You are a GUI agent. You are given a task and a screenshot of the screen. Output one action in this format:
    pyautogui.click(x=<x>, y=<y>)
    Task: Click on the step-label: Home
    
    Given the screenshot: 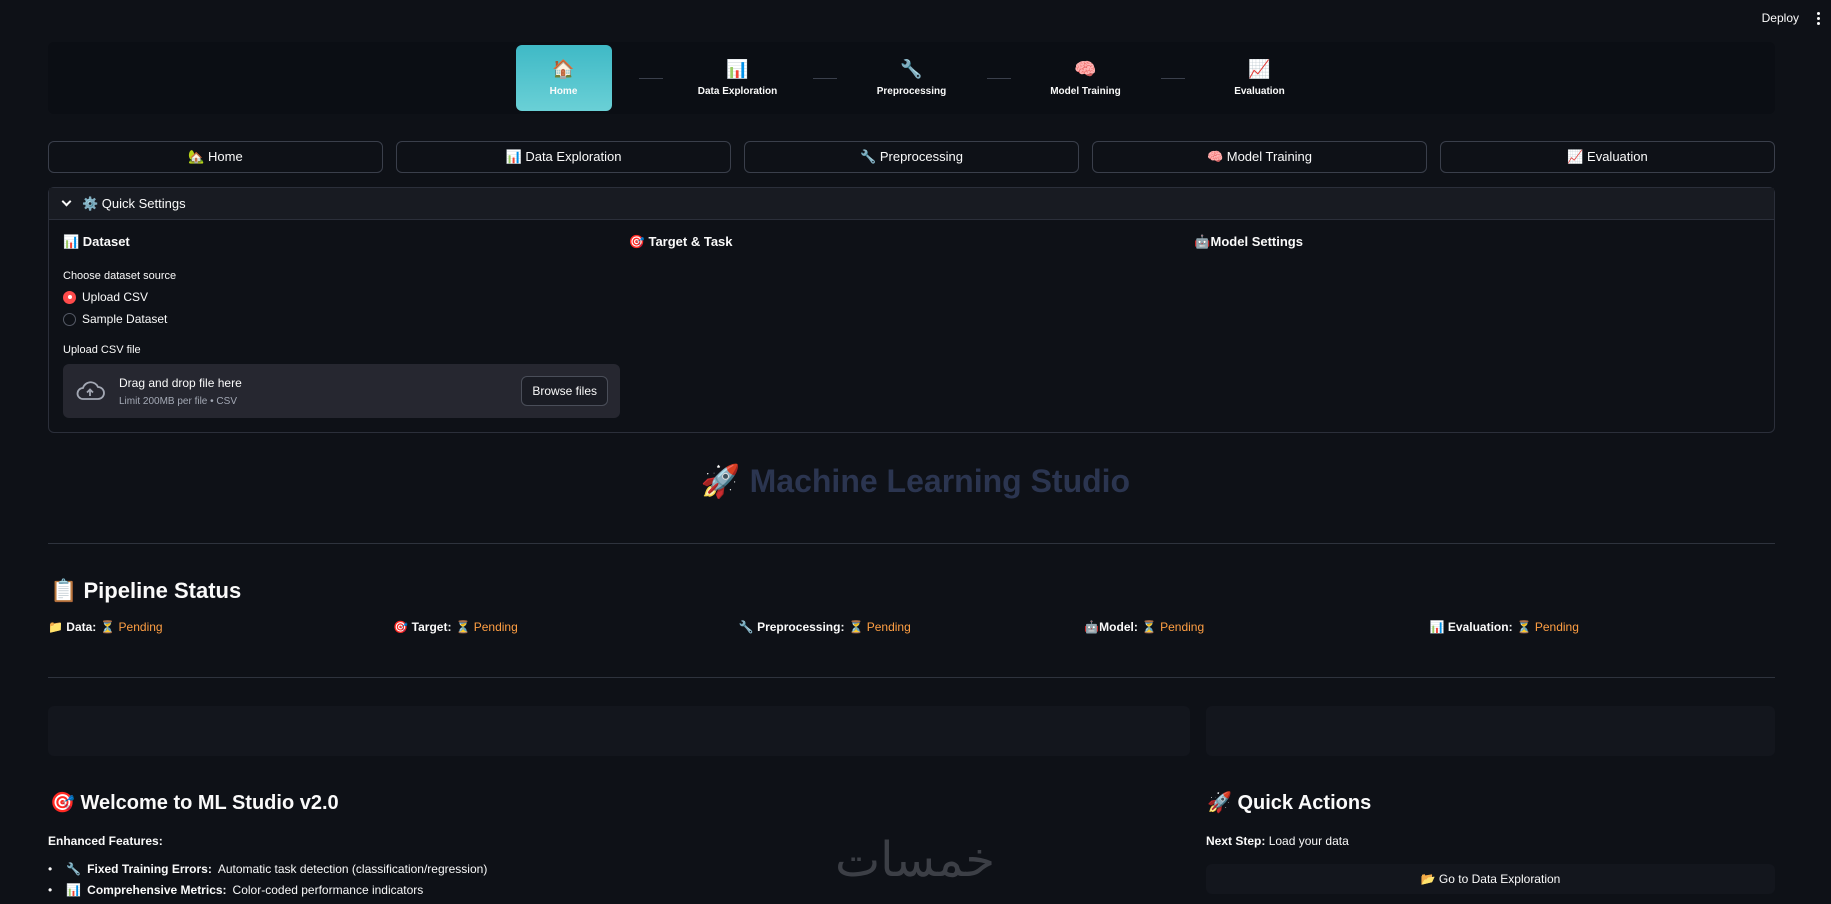 What is the action you would take?
    pyautogui.click(x=563, y=91)
    